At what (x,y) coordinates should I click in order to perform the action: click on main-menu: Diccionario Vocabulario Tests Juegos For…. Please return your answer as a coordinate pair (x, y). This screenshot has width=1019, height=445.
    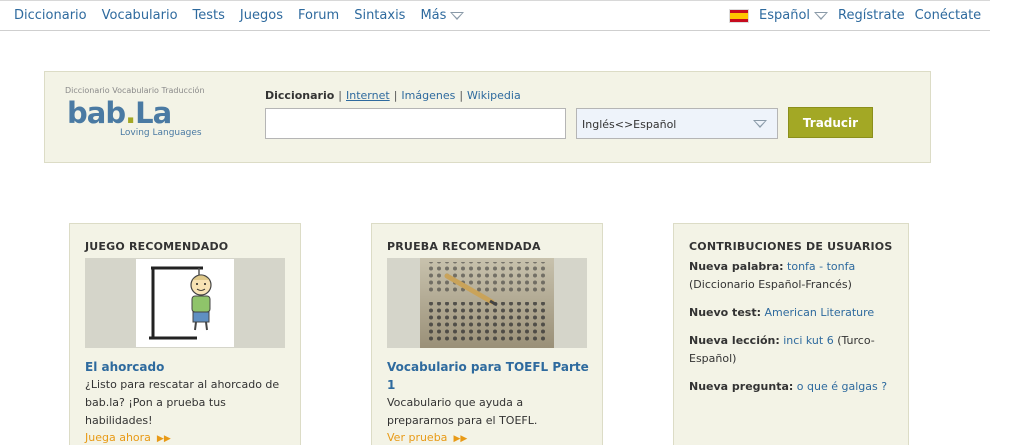
    Looking at the image, I should click on (246, 15).